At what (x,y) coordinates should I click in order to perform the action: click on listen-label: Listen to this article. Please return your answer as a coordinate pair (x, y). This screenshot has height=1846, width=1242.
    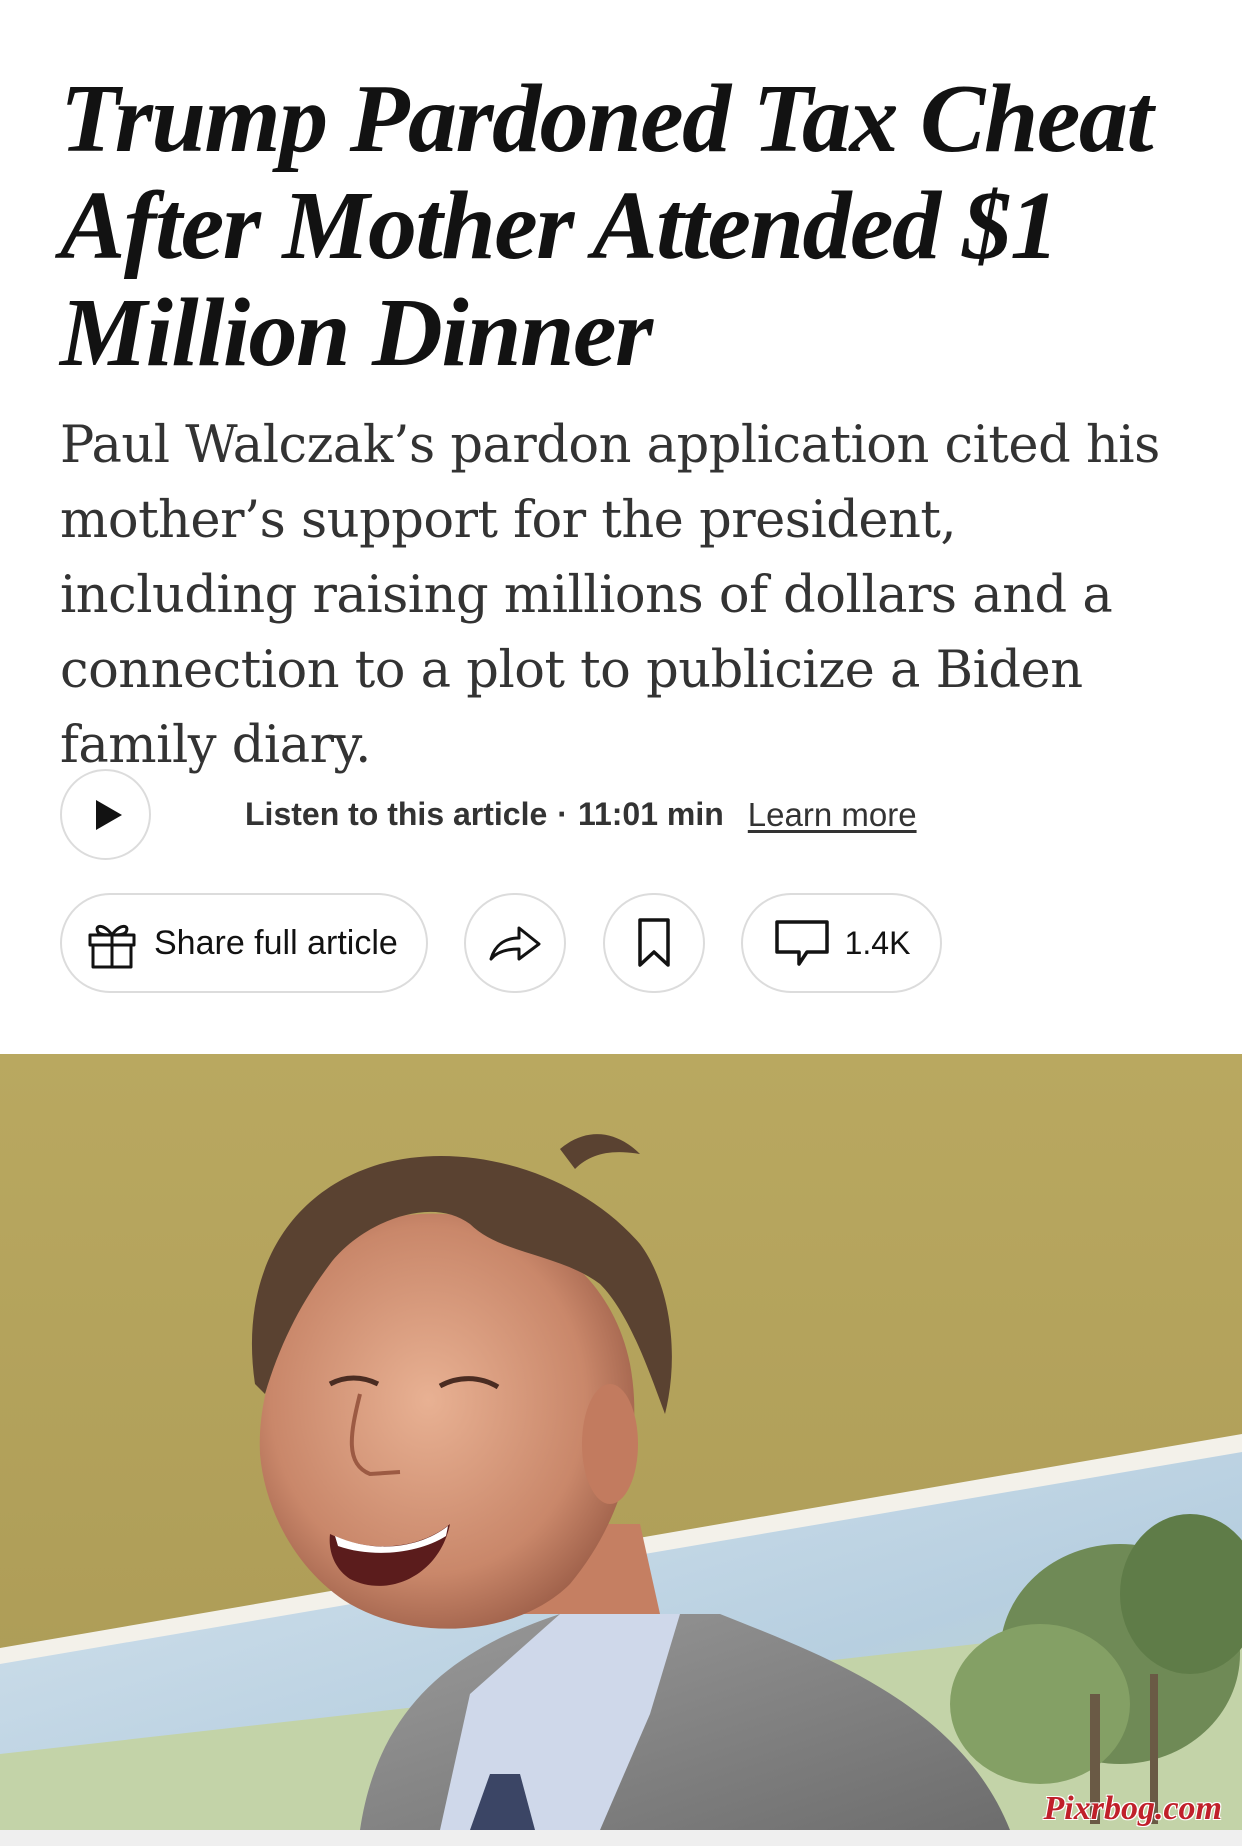
    Looking at the image, I should click on (396, 814).